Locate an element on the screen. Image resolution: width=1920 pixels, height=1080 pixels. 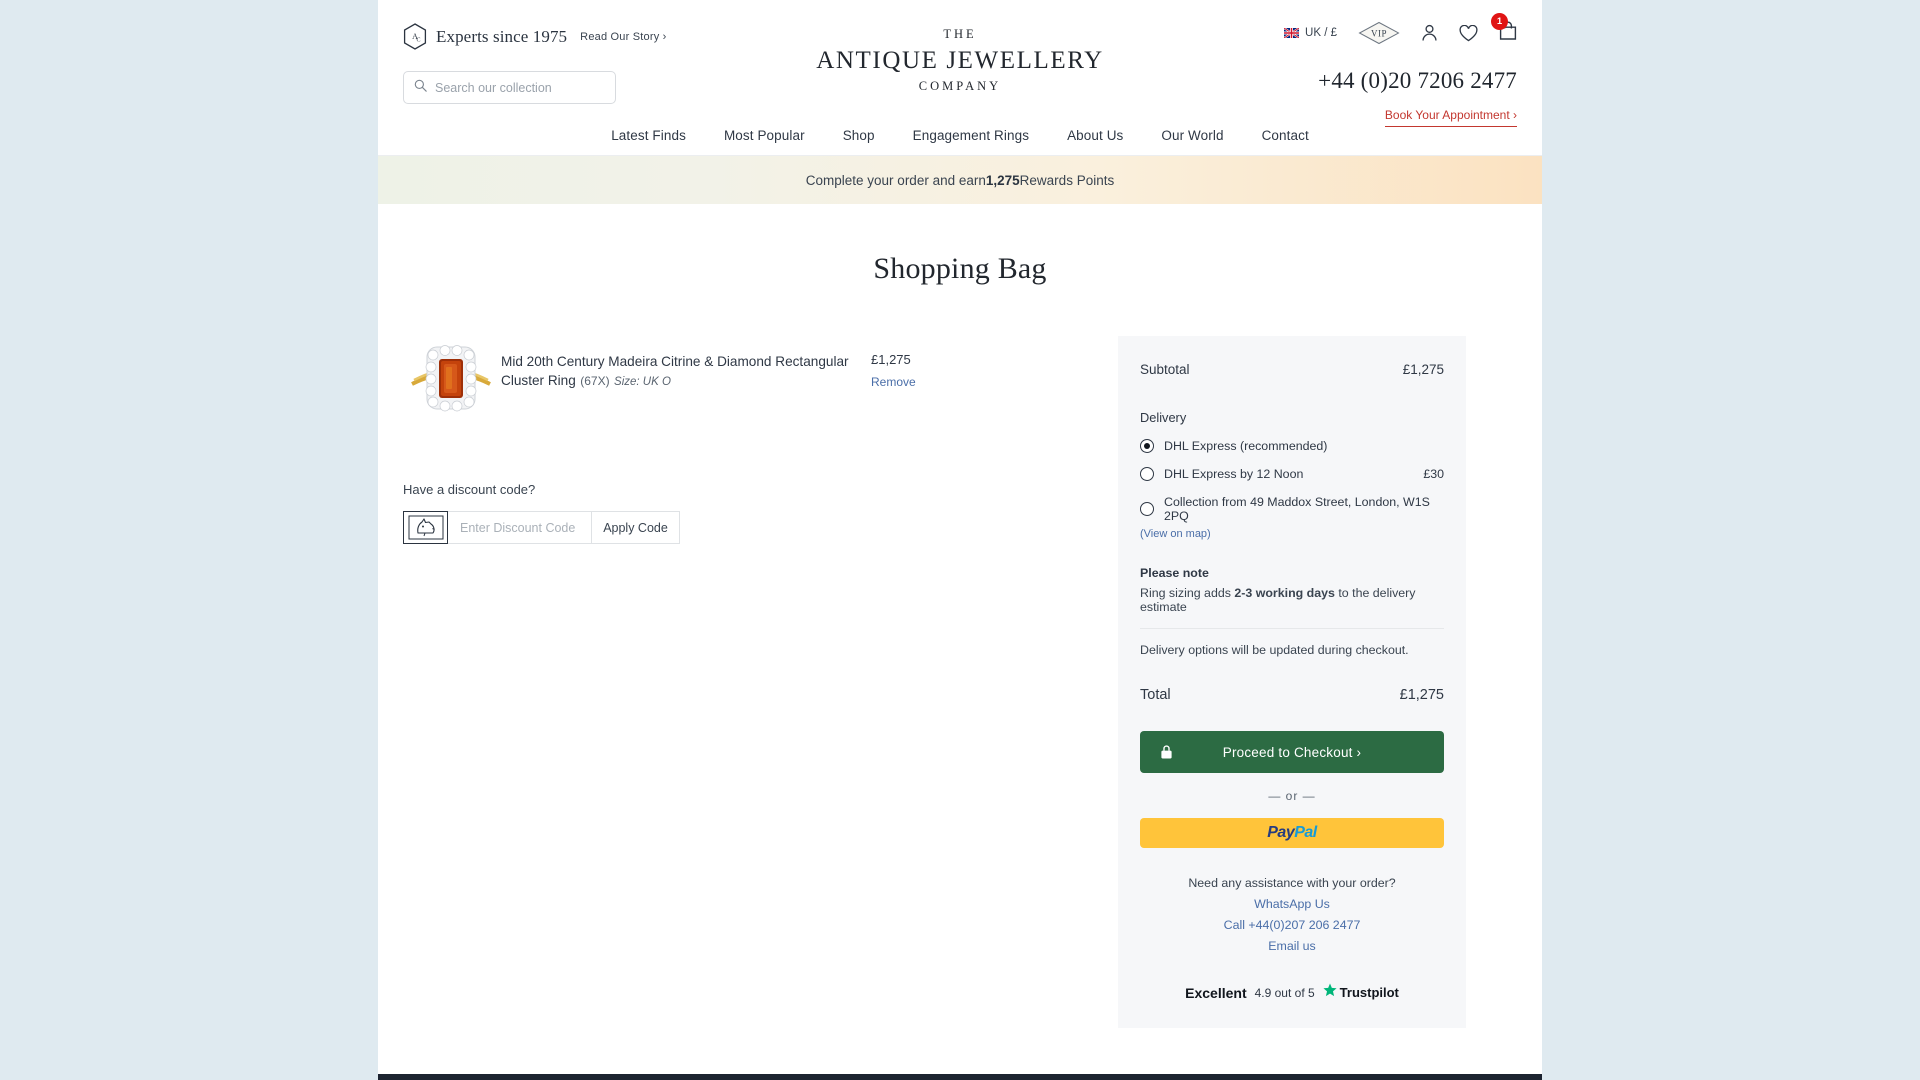
whatsapp-us-link: WhatsApp Us is located at coordinates (1292, 904).